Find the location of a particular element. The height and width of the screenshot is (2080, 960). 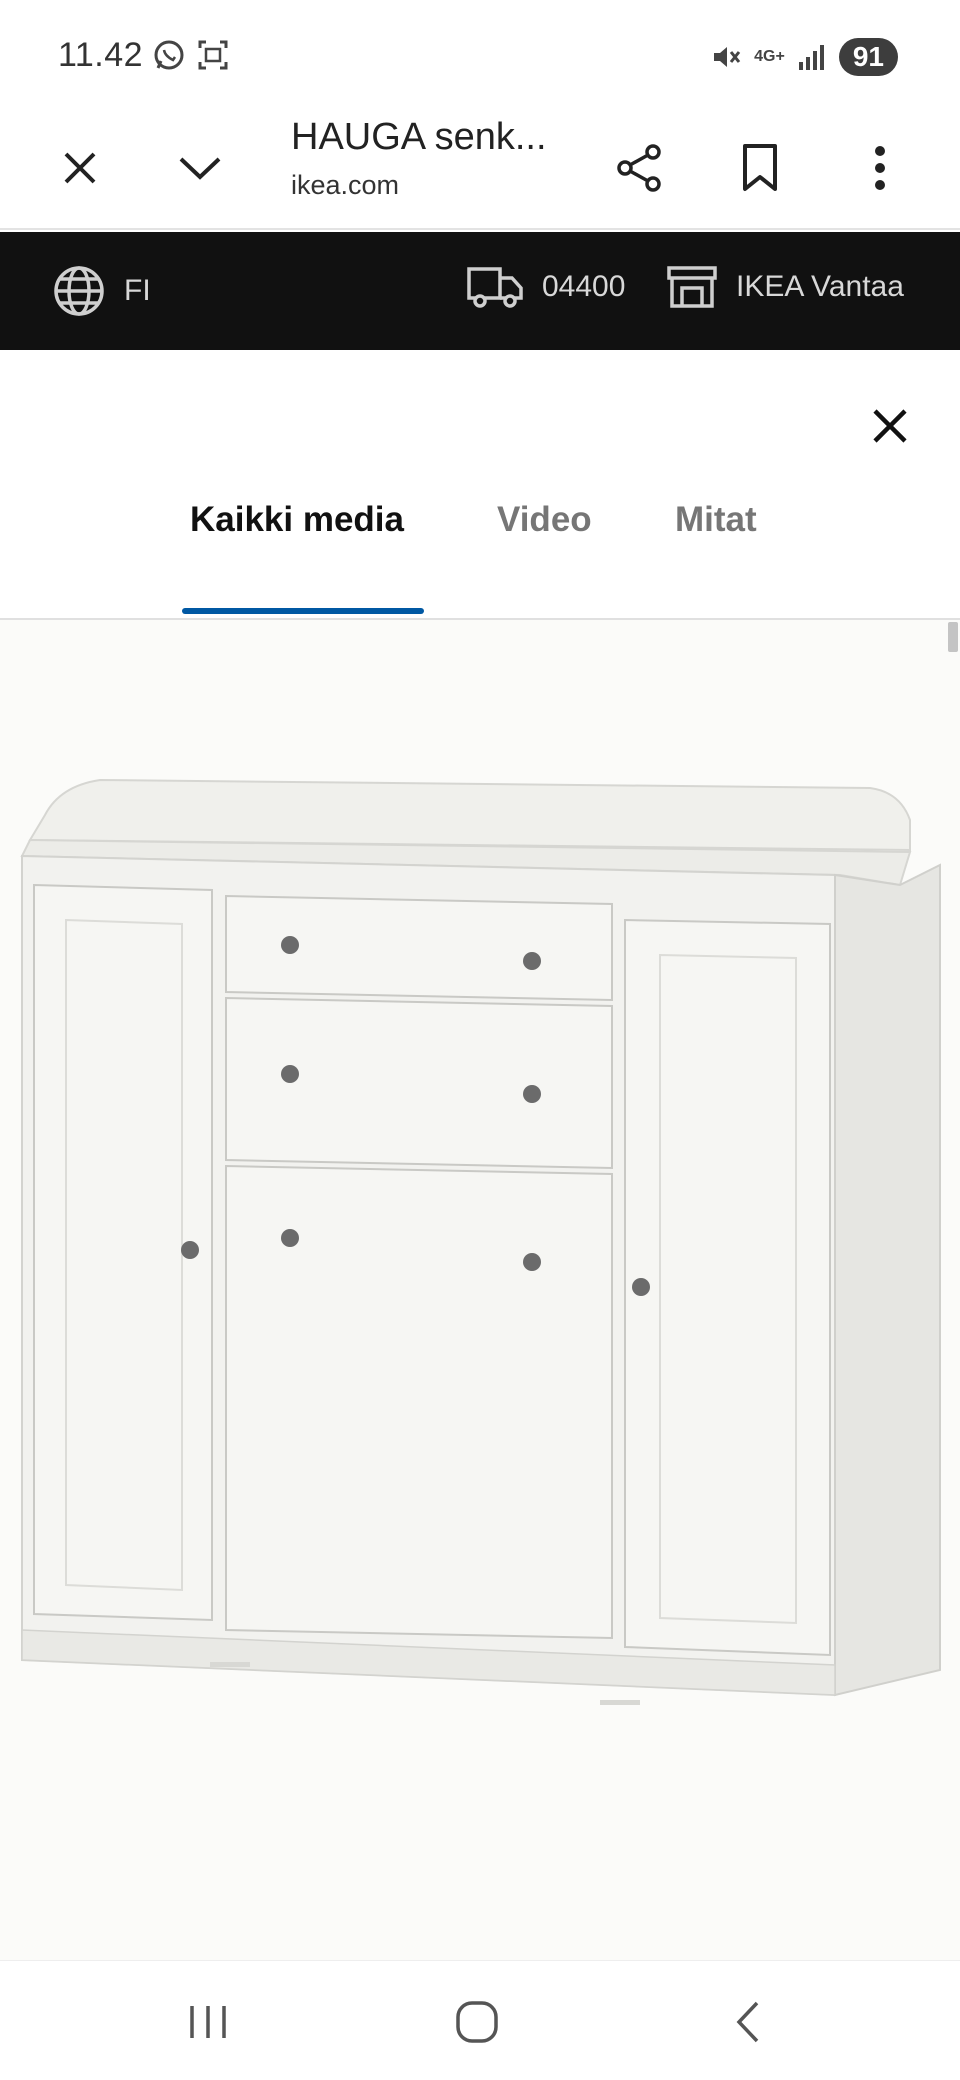

network-type-label: 4G+ is located at coordinates (769, 56).